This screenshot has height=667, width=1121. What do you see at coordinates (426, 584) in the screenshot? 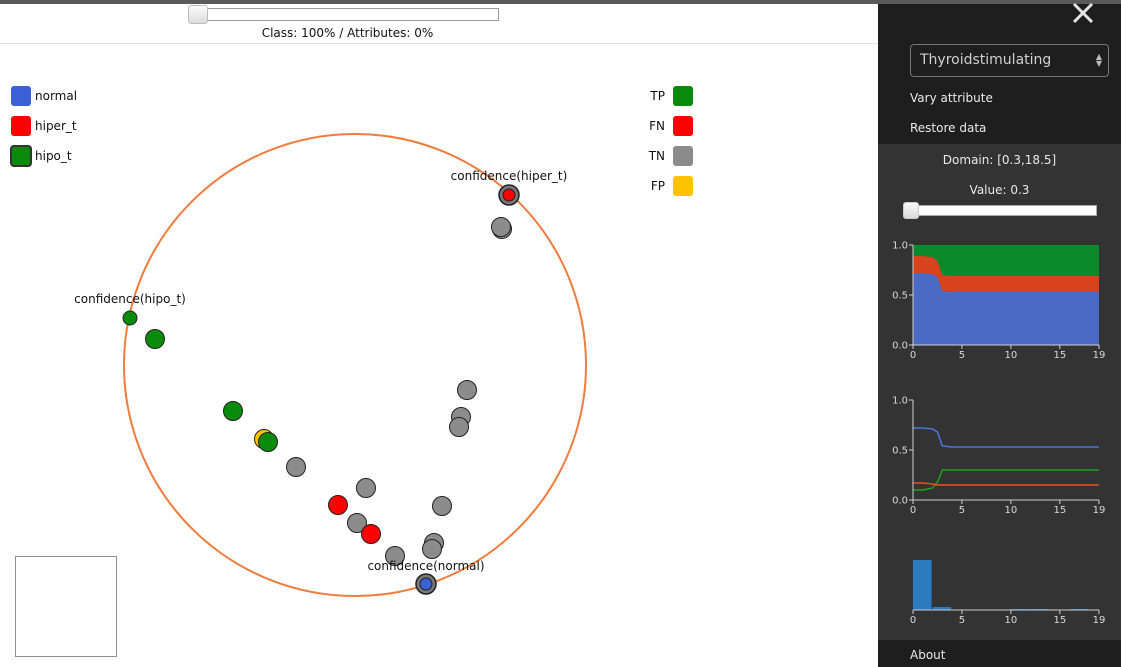
I see `anchor-point-normal` at bounding box center [426, 584].